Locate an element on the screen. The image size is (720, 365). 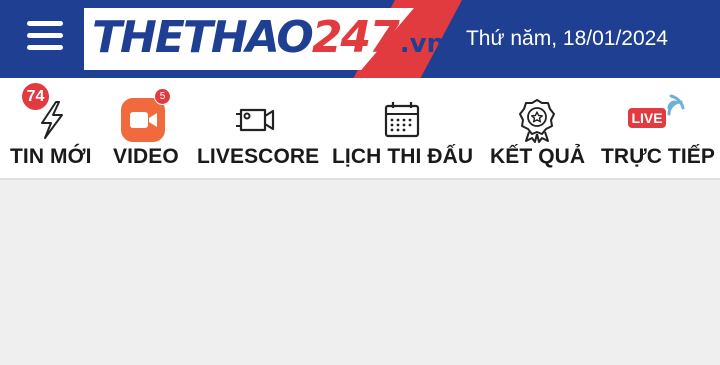
logo-text-main: THETHAO is located at coordinates (203, 37).